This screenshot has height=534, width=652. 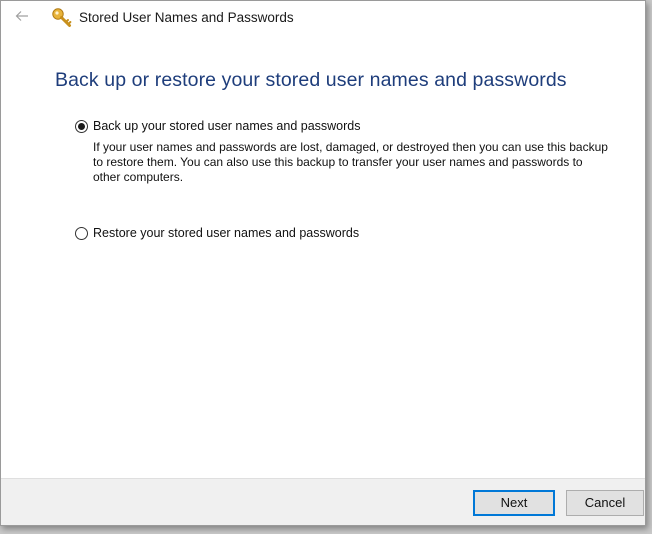 What do you see at coordinates (62, 18) in the screenshot?
I see `key-icon` at bounding box center [62, 18].